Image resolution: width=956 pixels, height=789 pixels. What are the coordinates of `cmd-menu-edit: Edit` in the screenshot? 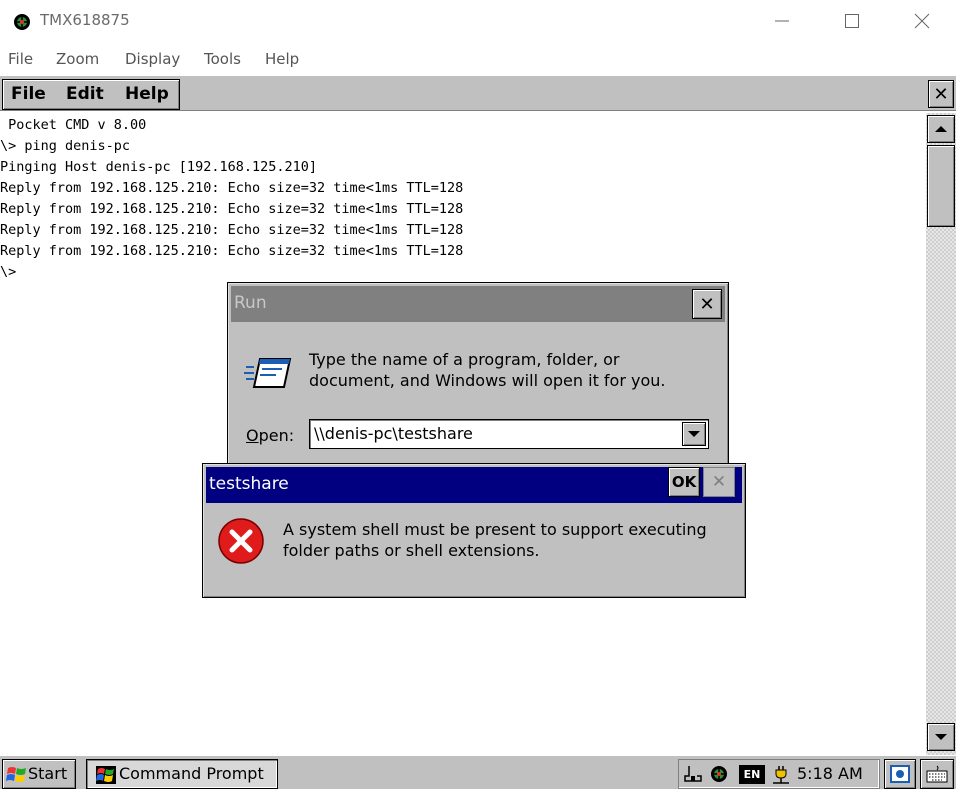 It's located at (85, 94).